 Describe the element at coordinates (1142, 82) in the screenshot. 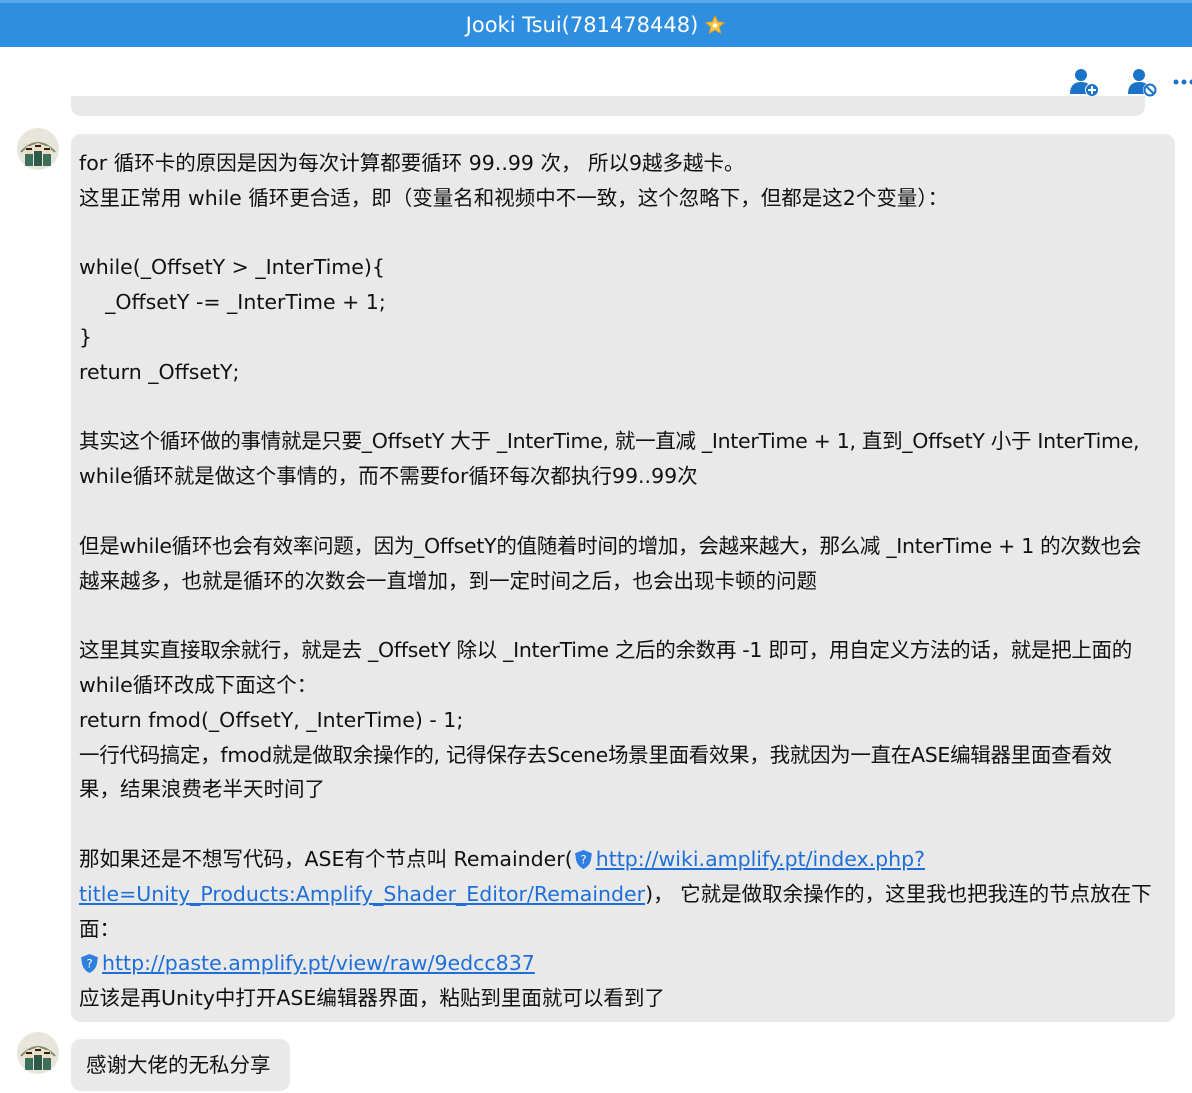

I see `block-user-icon` at that location.